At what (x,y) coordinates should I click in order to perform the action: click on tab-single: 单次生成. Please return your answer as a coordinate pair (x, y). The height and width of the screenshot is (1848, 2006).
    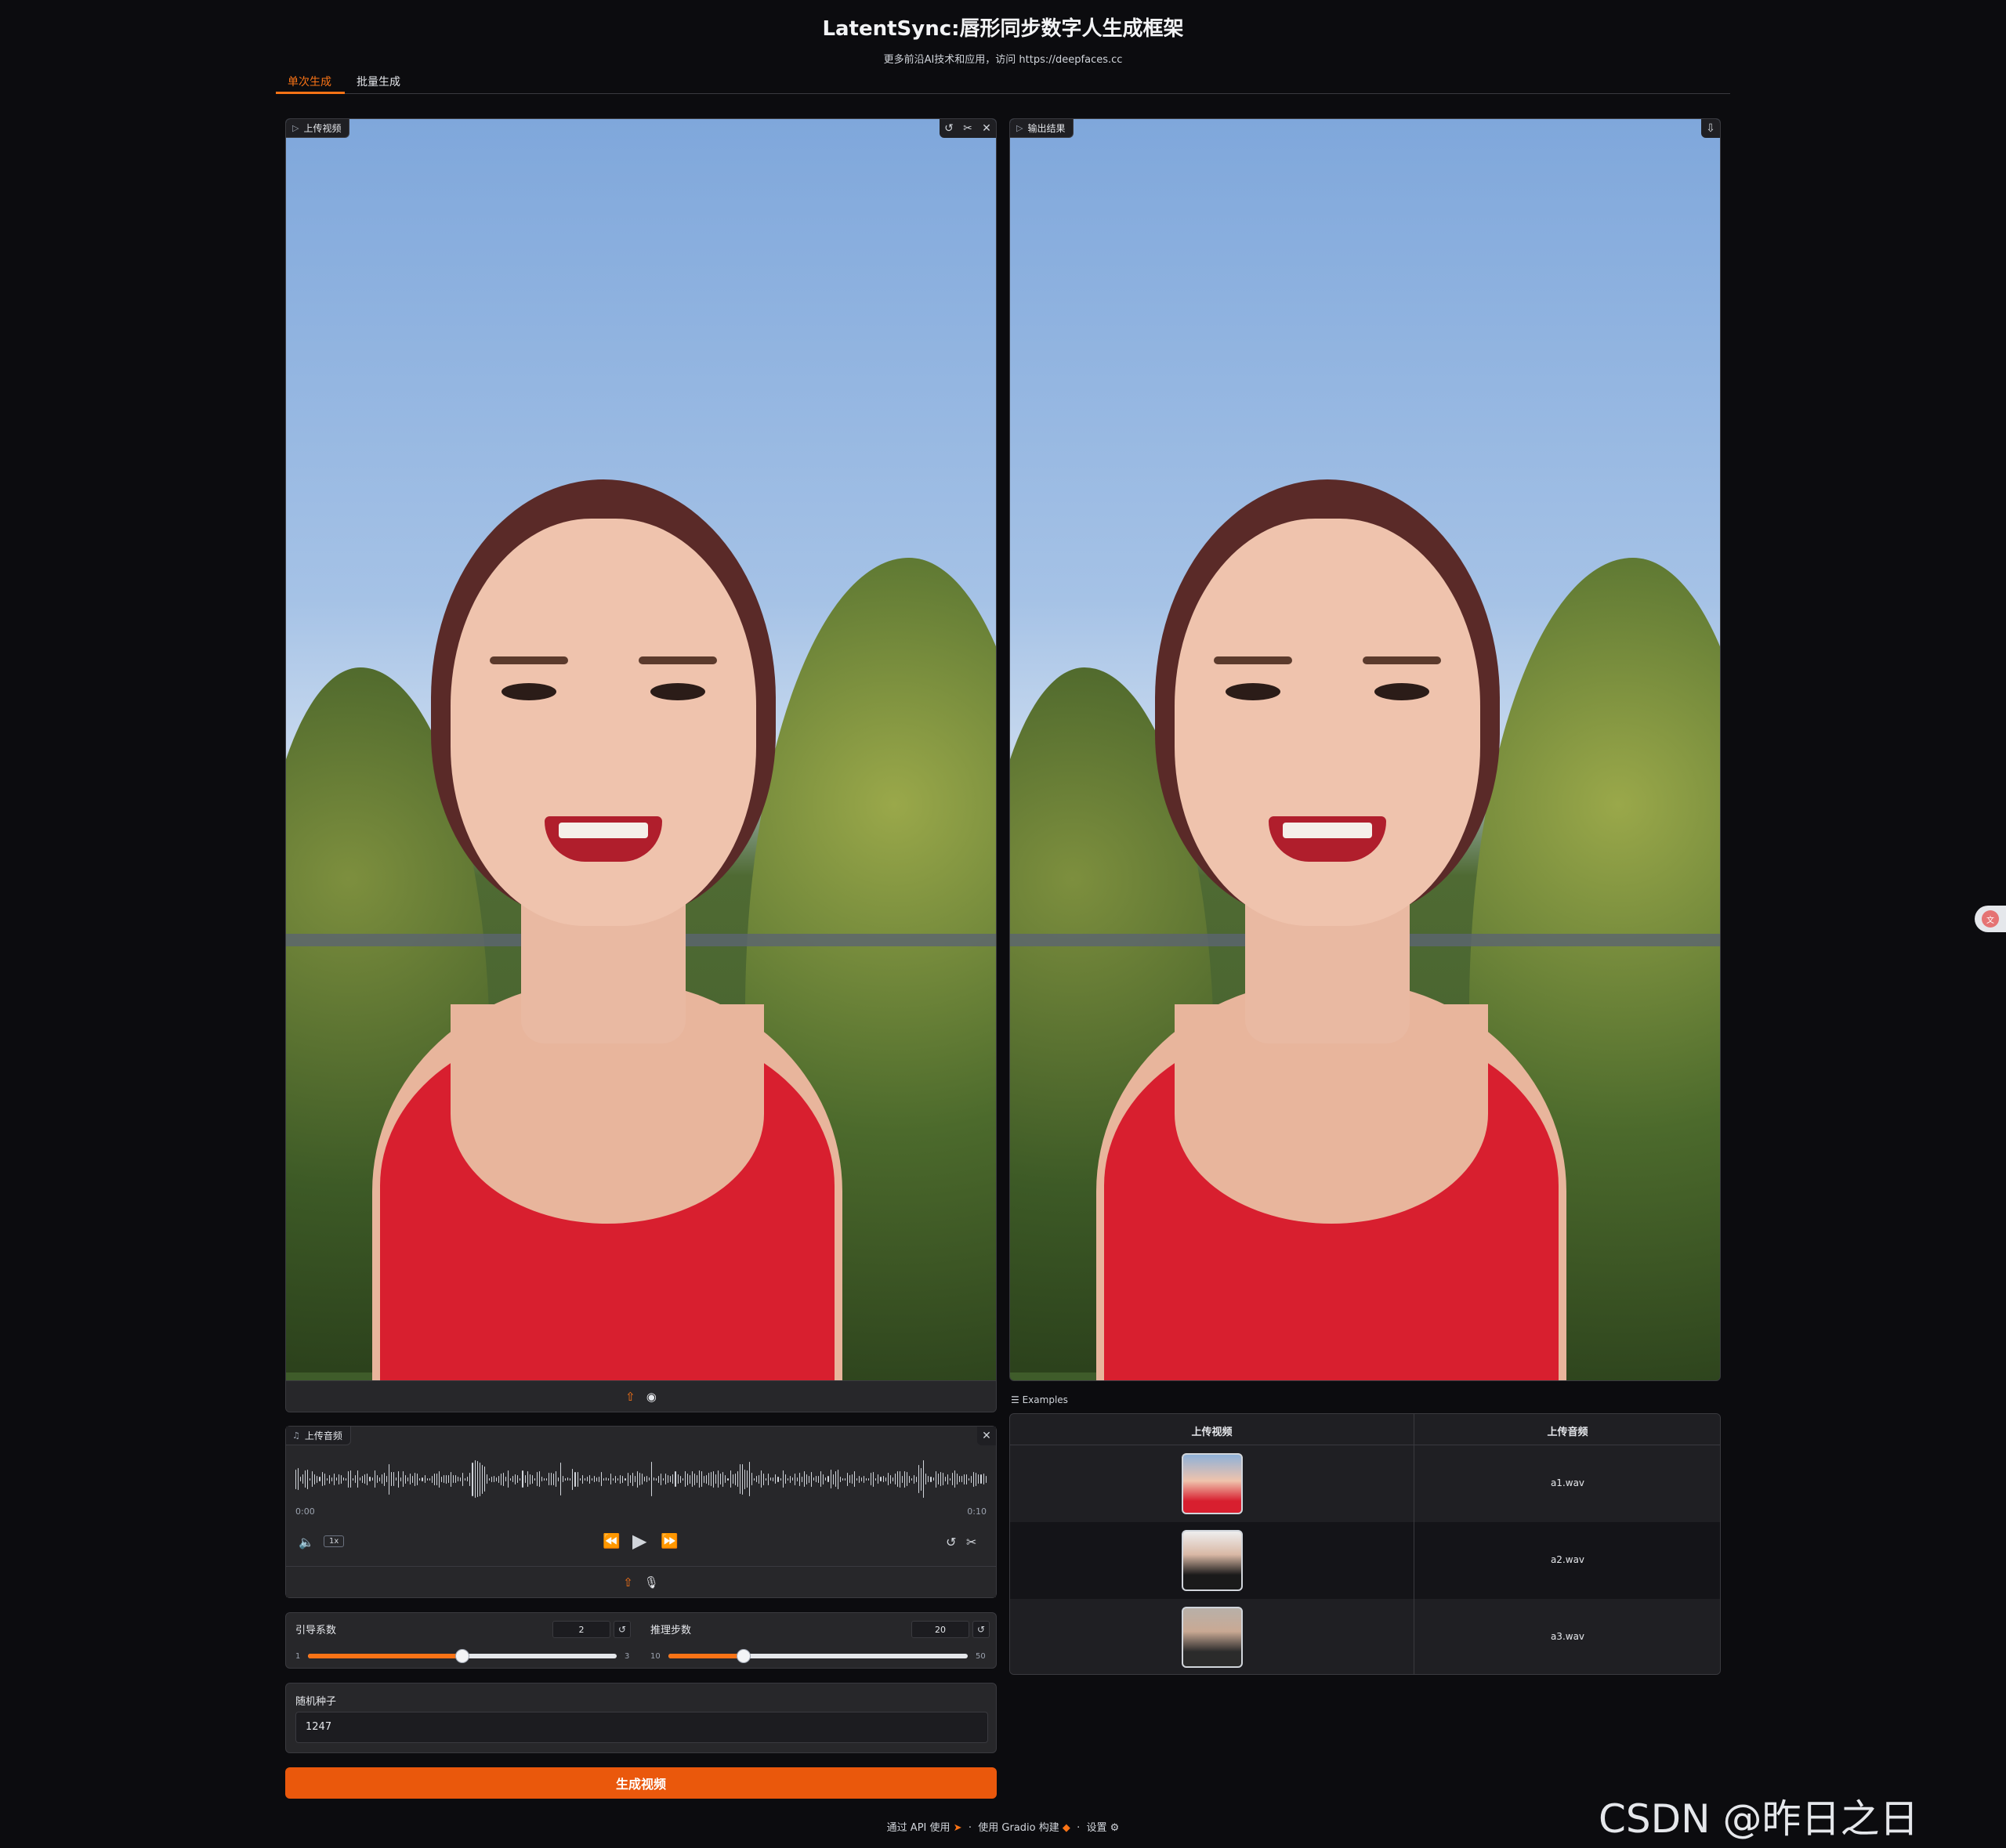
    Looking at the image, I should click on (309, 81).